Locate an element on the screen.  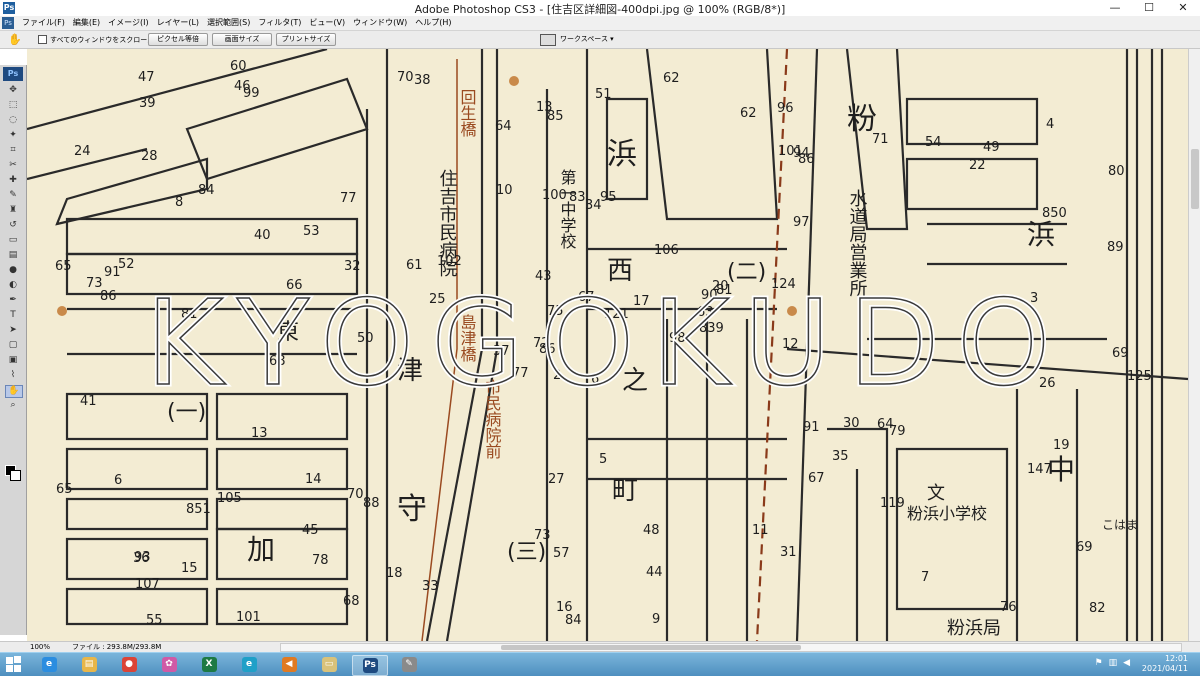
dodge-icon: ◐ is located at coordinates (13, 285).